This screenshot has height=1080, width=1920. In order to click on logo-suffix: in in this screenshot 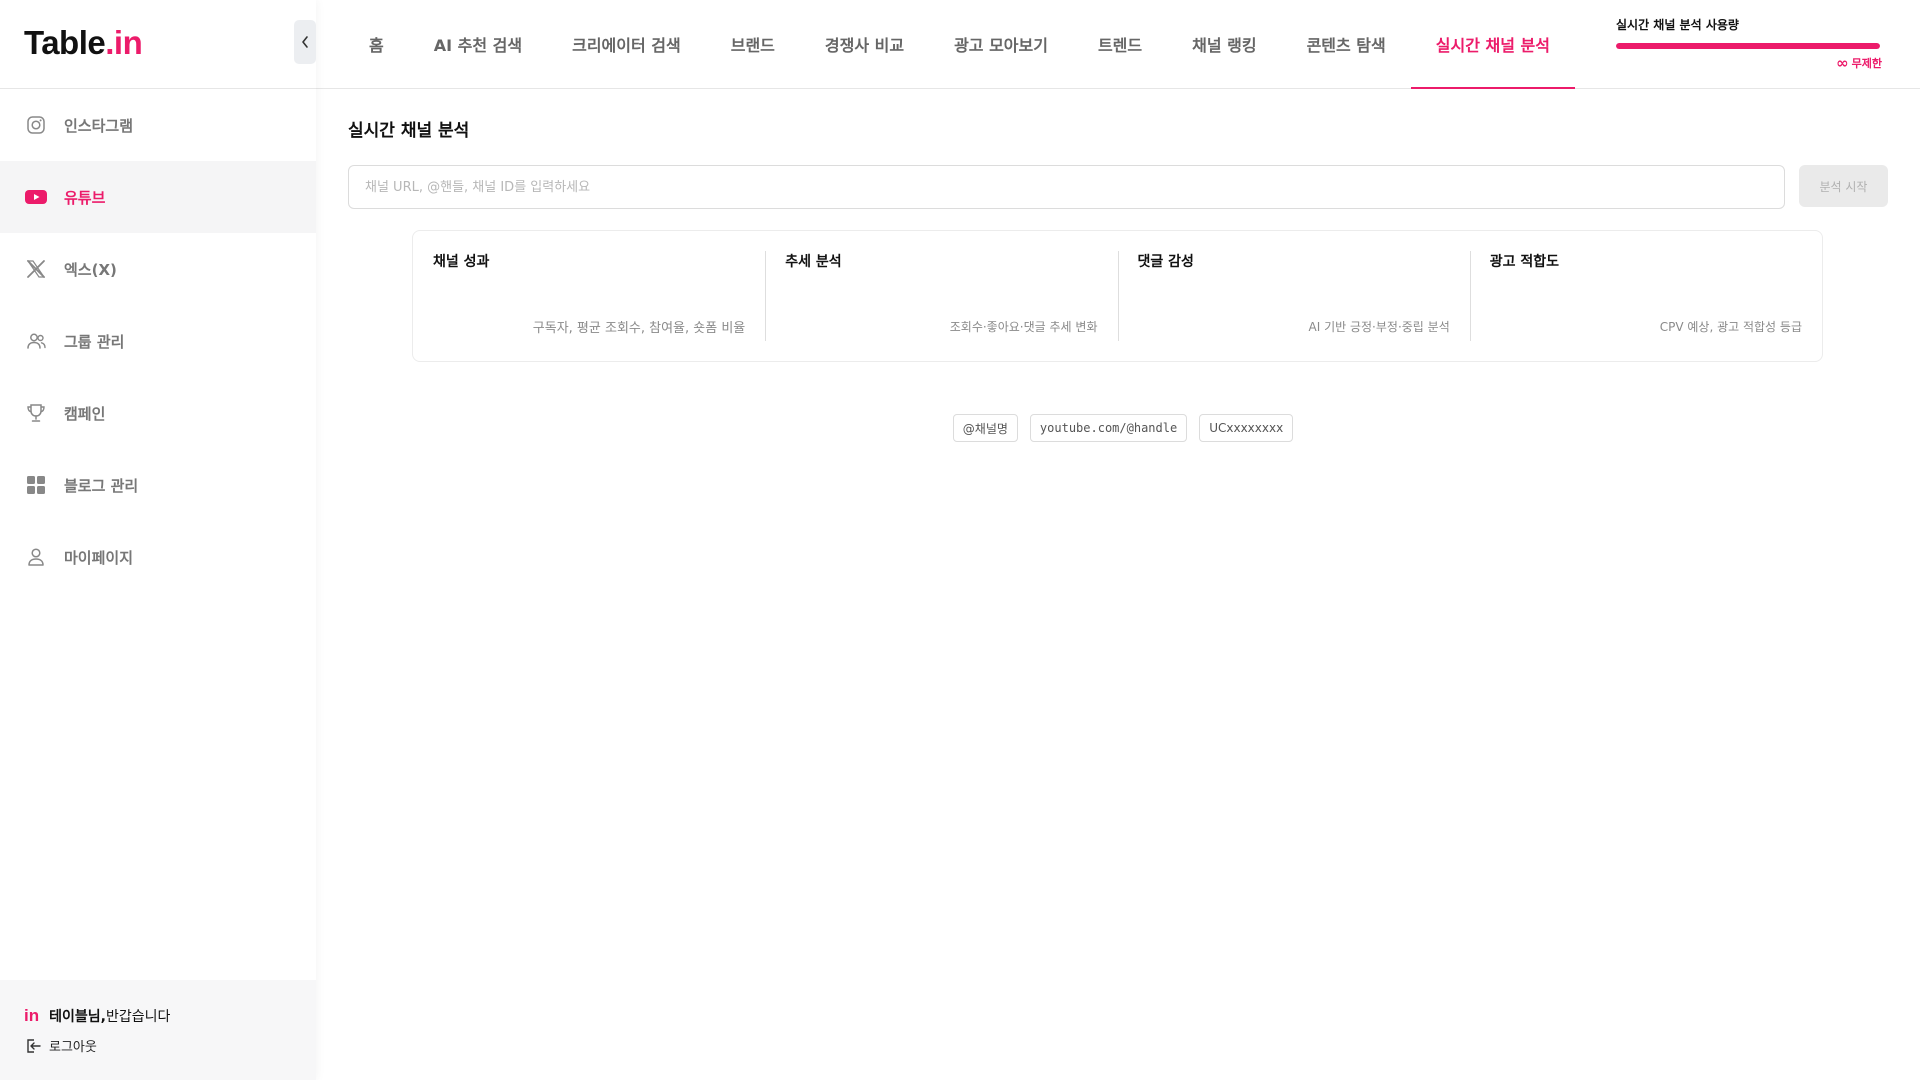, I will do `click(128, 42)`.